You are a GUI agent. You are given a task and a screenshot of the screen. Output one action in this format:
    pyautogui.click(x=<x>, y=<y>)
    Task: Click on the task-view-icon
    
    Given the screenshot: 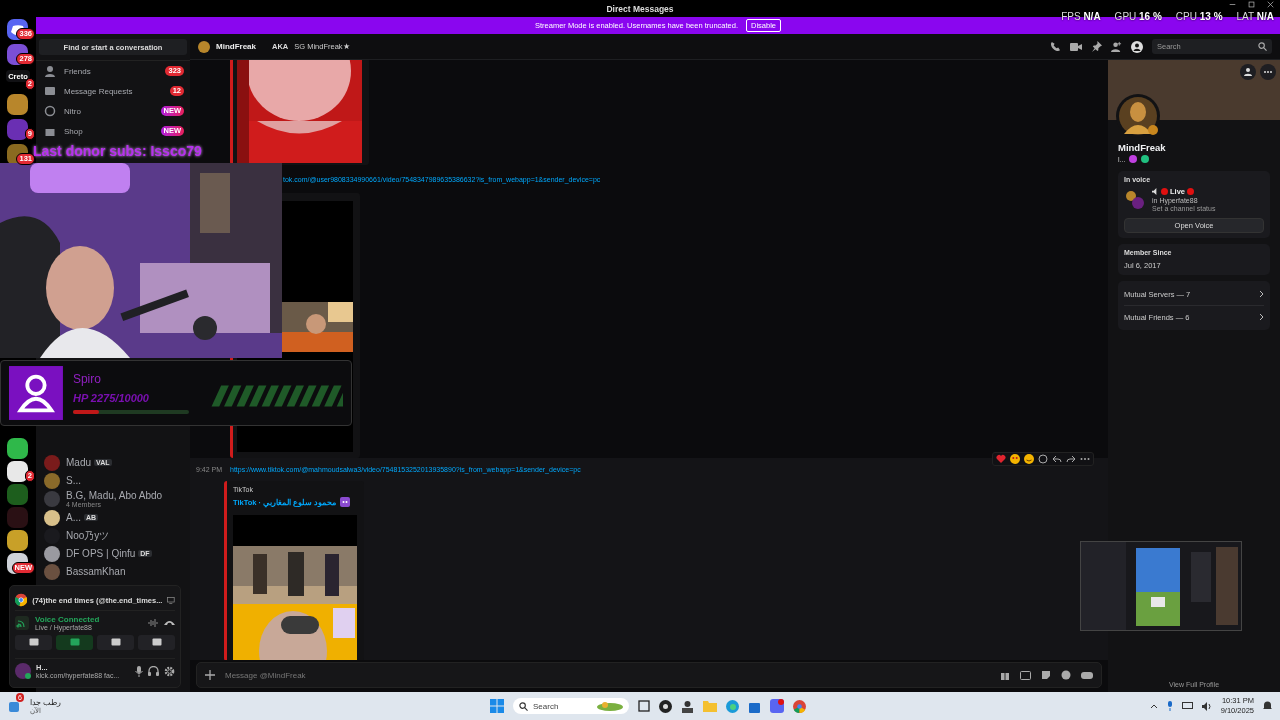 What is the action you would take?
    pyautogui.click(x=644, y=706)
    